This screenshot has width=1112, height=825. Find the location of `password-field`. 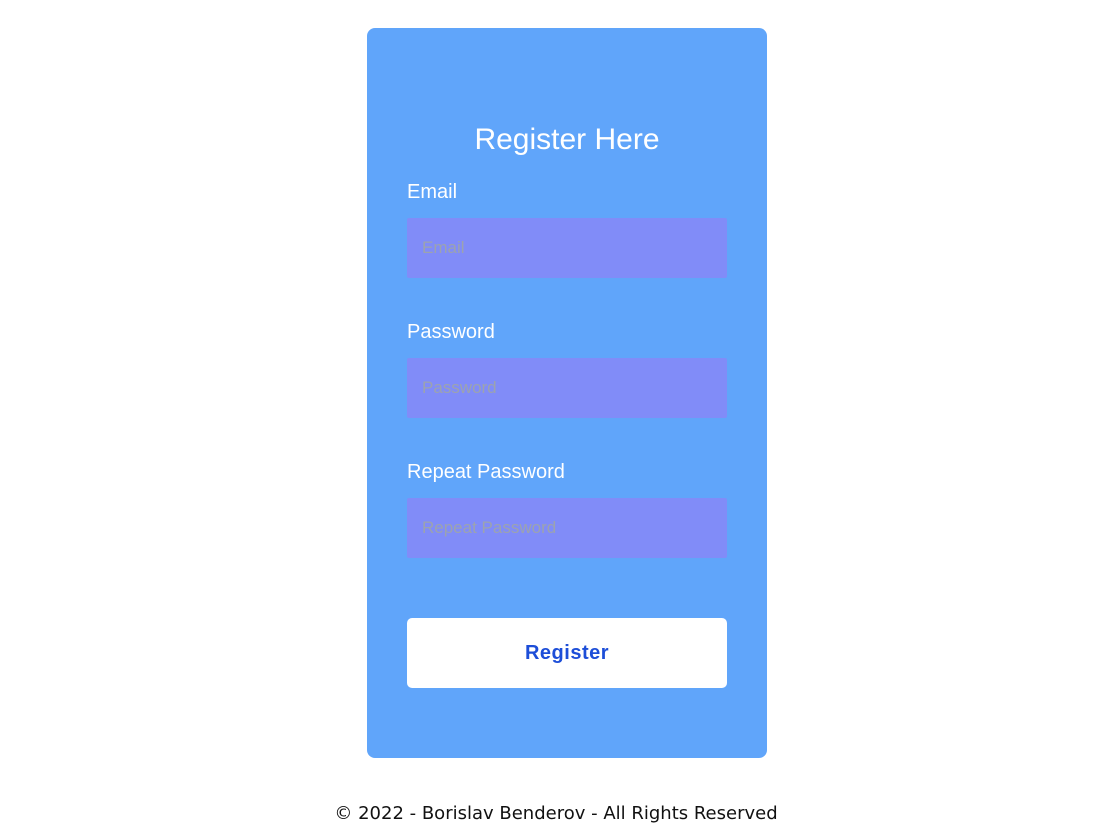

password-field is located at coordinates (567, 388).